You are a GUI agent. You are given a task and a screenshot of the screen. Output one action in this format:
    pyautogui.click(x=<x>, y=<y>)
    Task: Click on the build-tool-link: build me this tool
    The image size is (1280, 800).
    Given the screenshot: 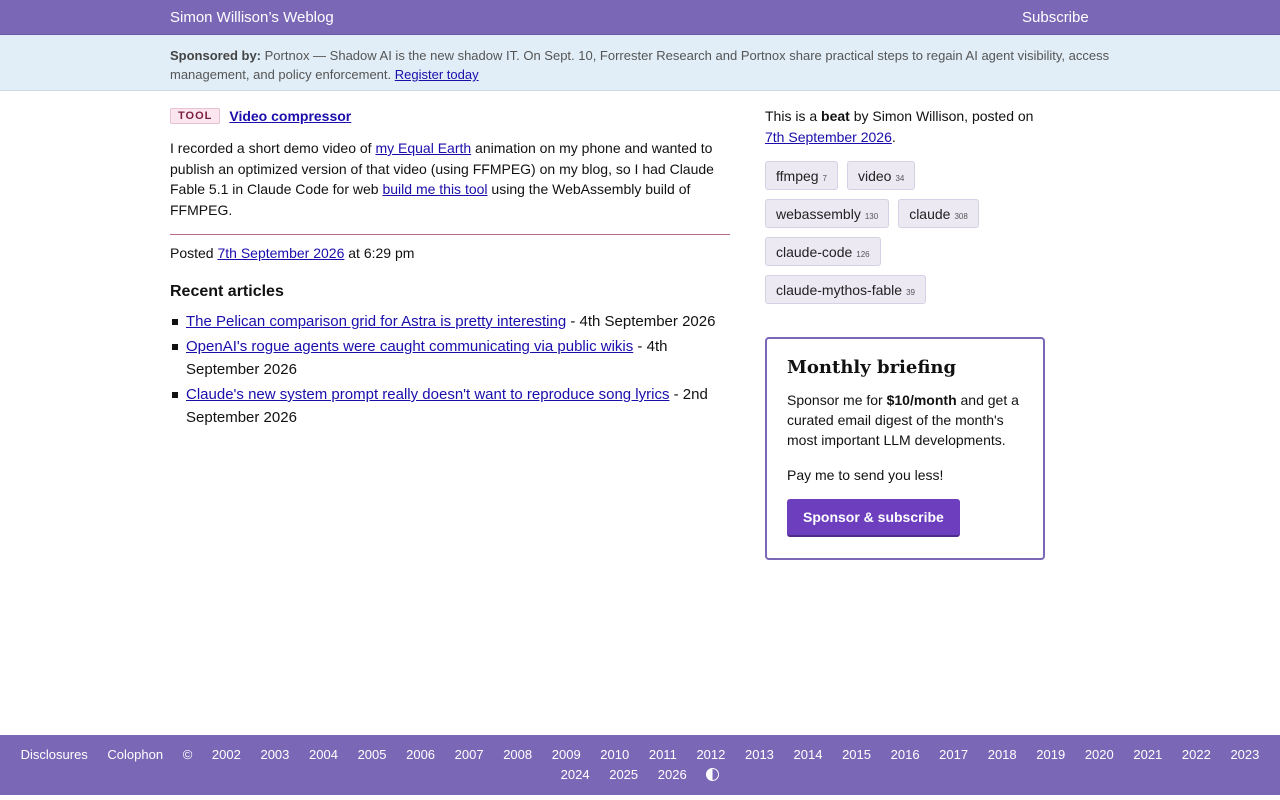 What is the action you would take?
    pyautogui.click(x=434, y=189)
    